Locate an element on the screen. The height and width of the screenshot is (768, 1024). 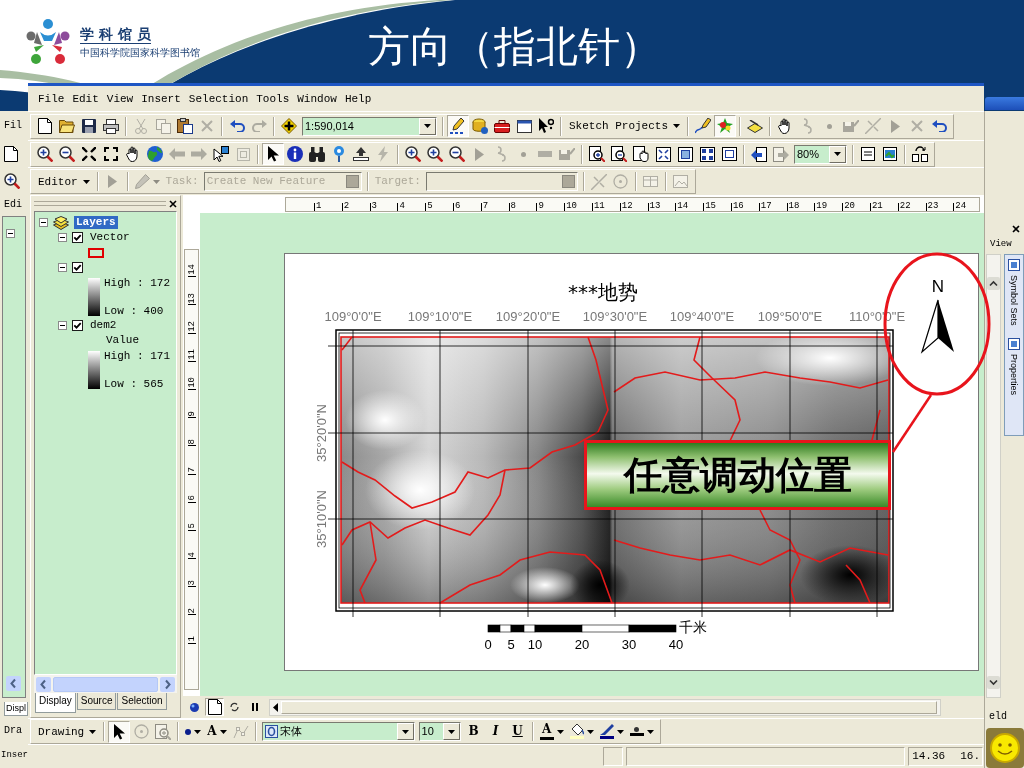
logo-title: 学 科 馆 员 is located at coordinates (115, 34).